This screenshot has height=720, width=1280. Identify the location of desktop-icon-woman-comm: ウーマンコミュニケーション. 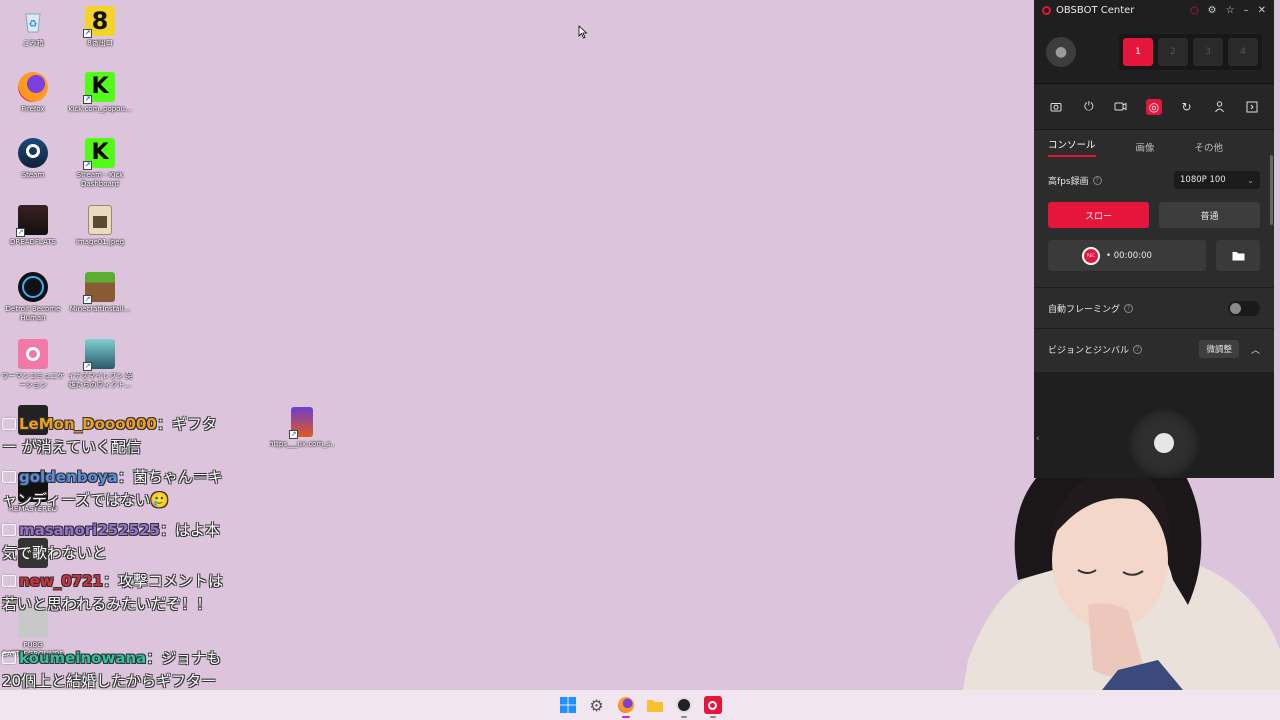
(33, 364).